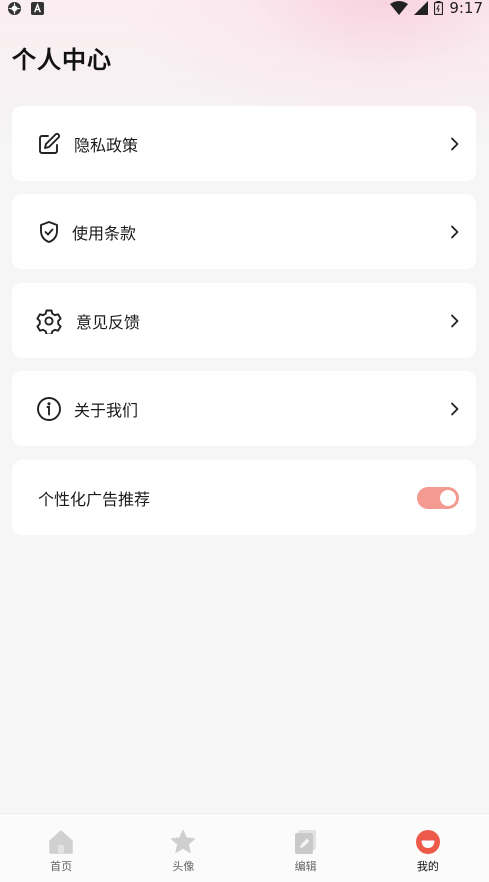  Describe the element at coordinates (244, 497) in the screenshot. I see `personalized-ads-row: 个性化广告推荐` at that location.